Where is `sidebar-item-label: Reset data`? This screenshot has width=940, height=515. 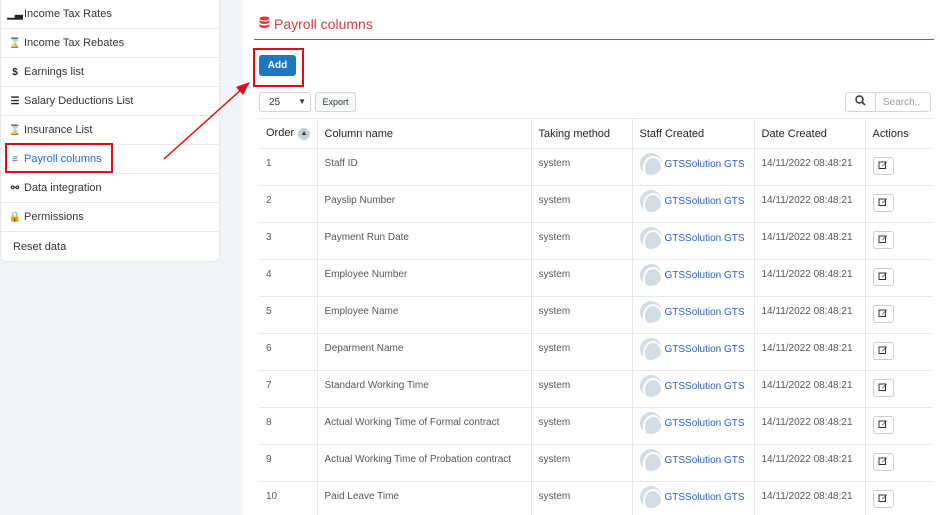
sidebar-item-label: Reset data is located at coordinates (40, 246).